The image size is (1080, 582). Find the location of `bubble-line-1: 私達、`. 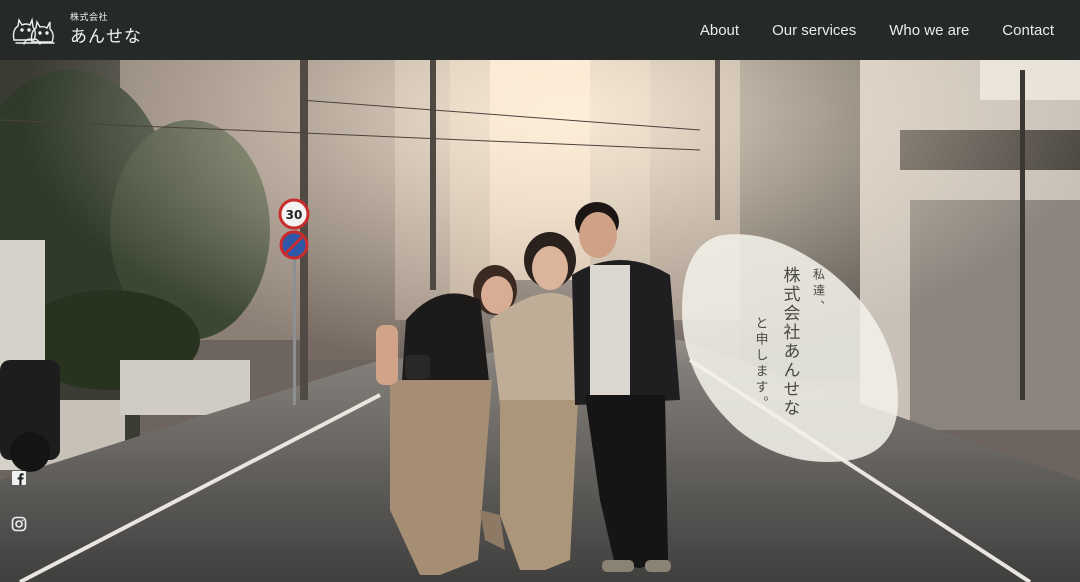

bubble-line-1: 私達、 is located at coordinates (818, 292).